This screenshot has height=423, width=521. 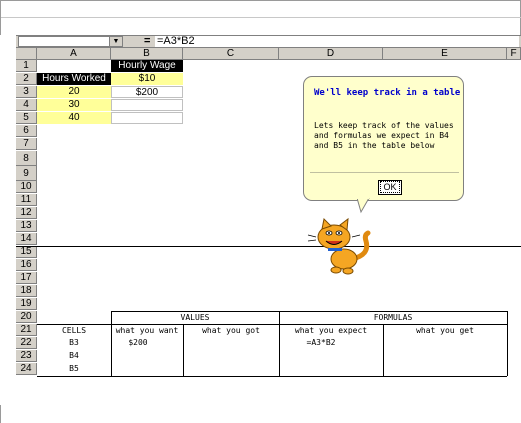 I want to click on column-header-e: E, so click(x=445, y=54).